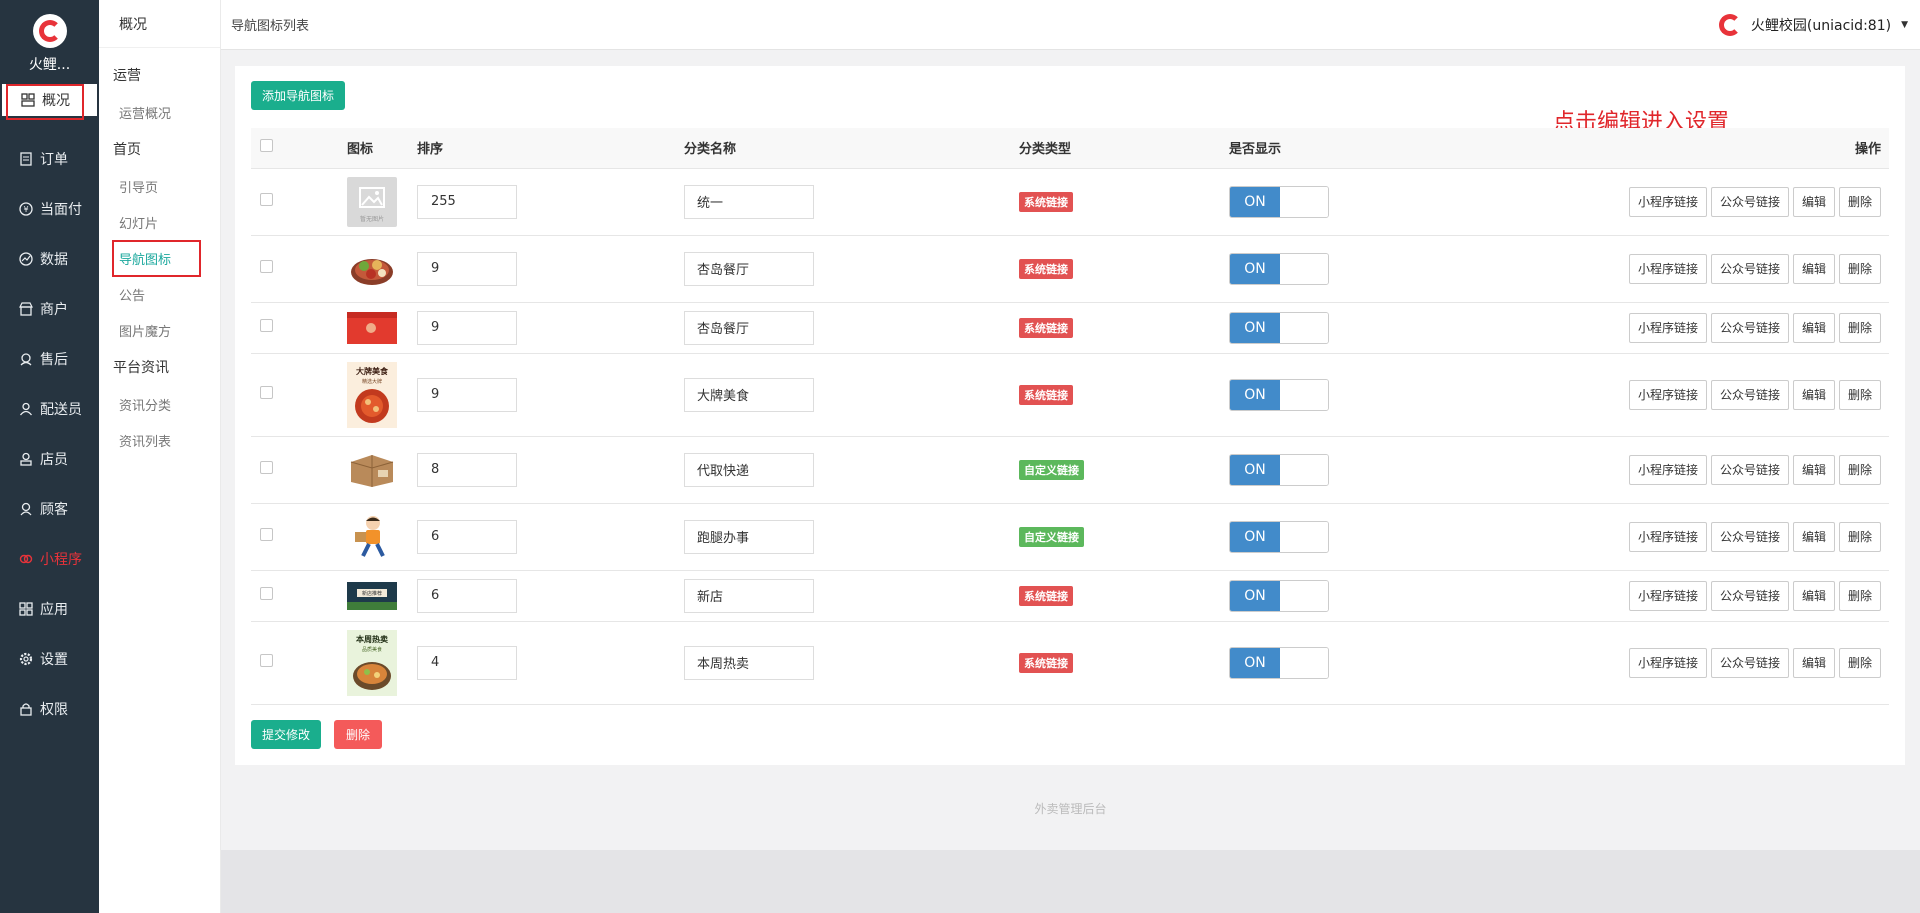 This screenshot has width=1920, height=913. What do you see at coordinates (49, 359) in the screenshot?
I see `main-nav-item-aftersale: 售后` at bounding box center [49, 359].